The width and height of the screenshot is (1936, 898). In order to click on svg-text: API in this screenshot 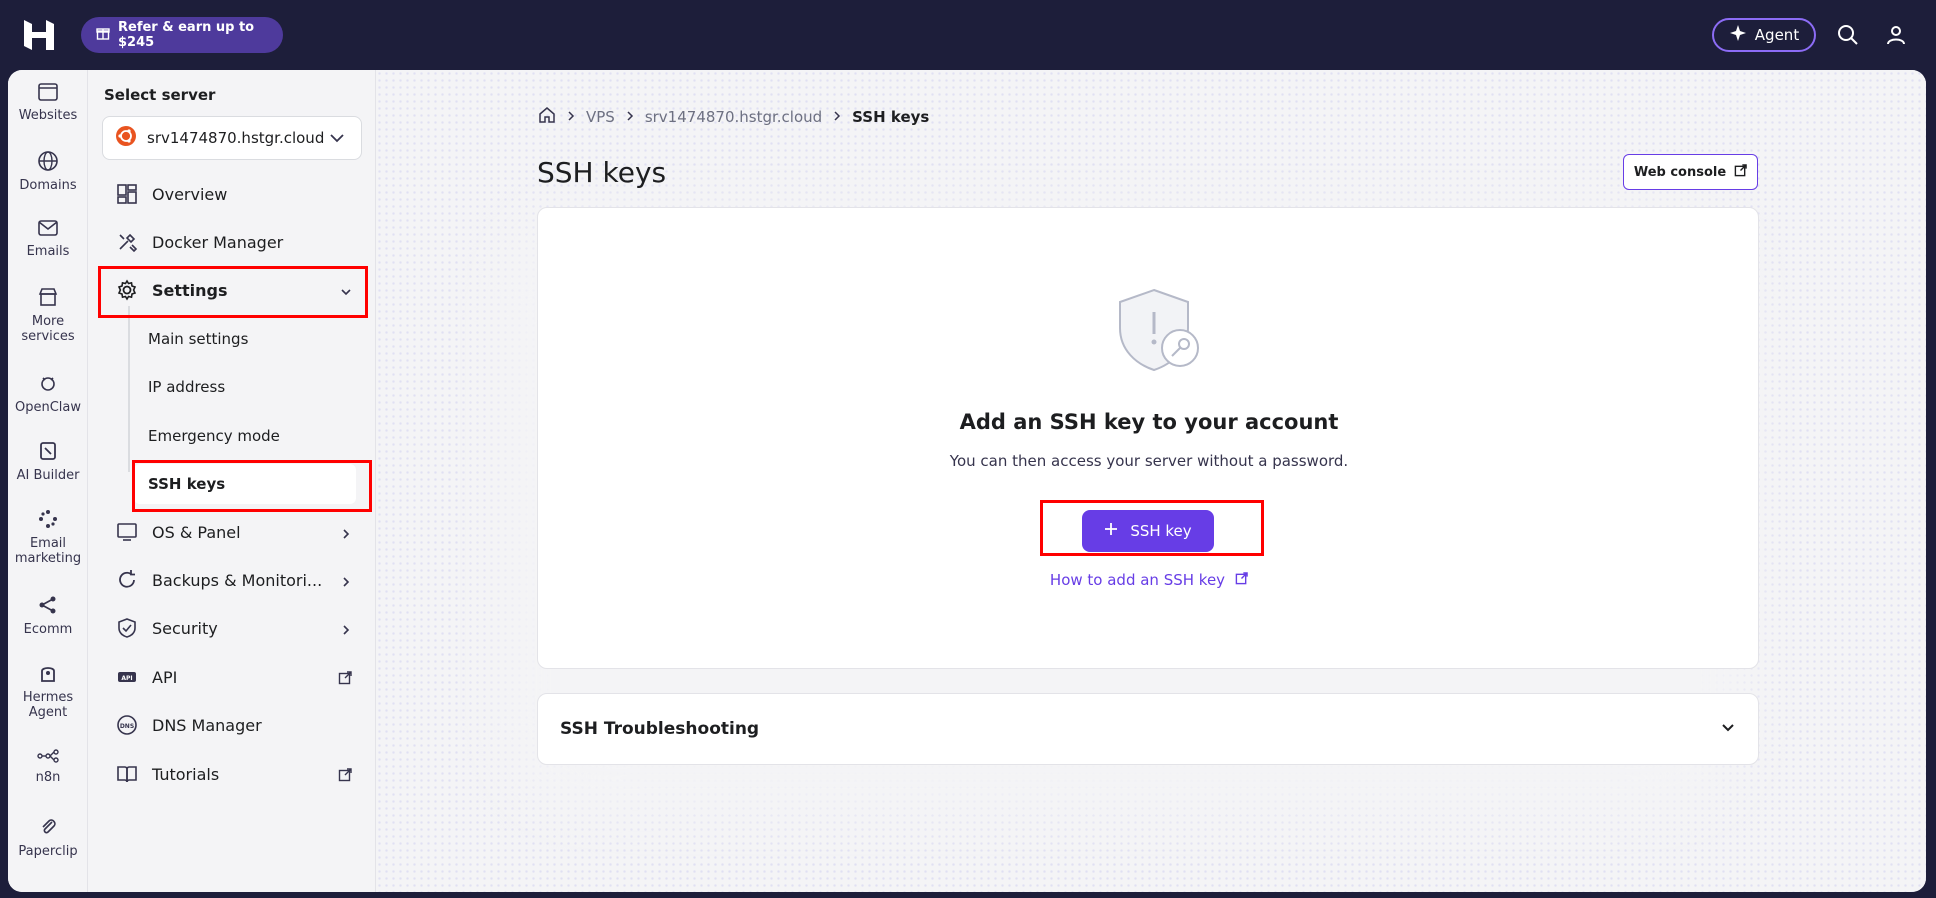, I will do `click(126, 678)`.